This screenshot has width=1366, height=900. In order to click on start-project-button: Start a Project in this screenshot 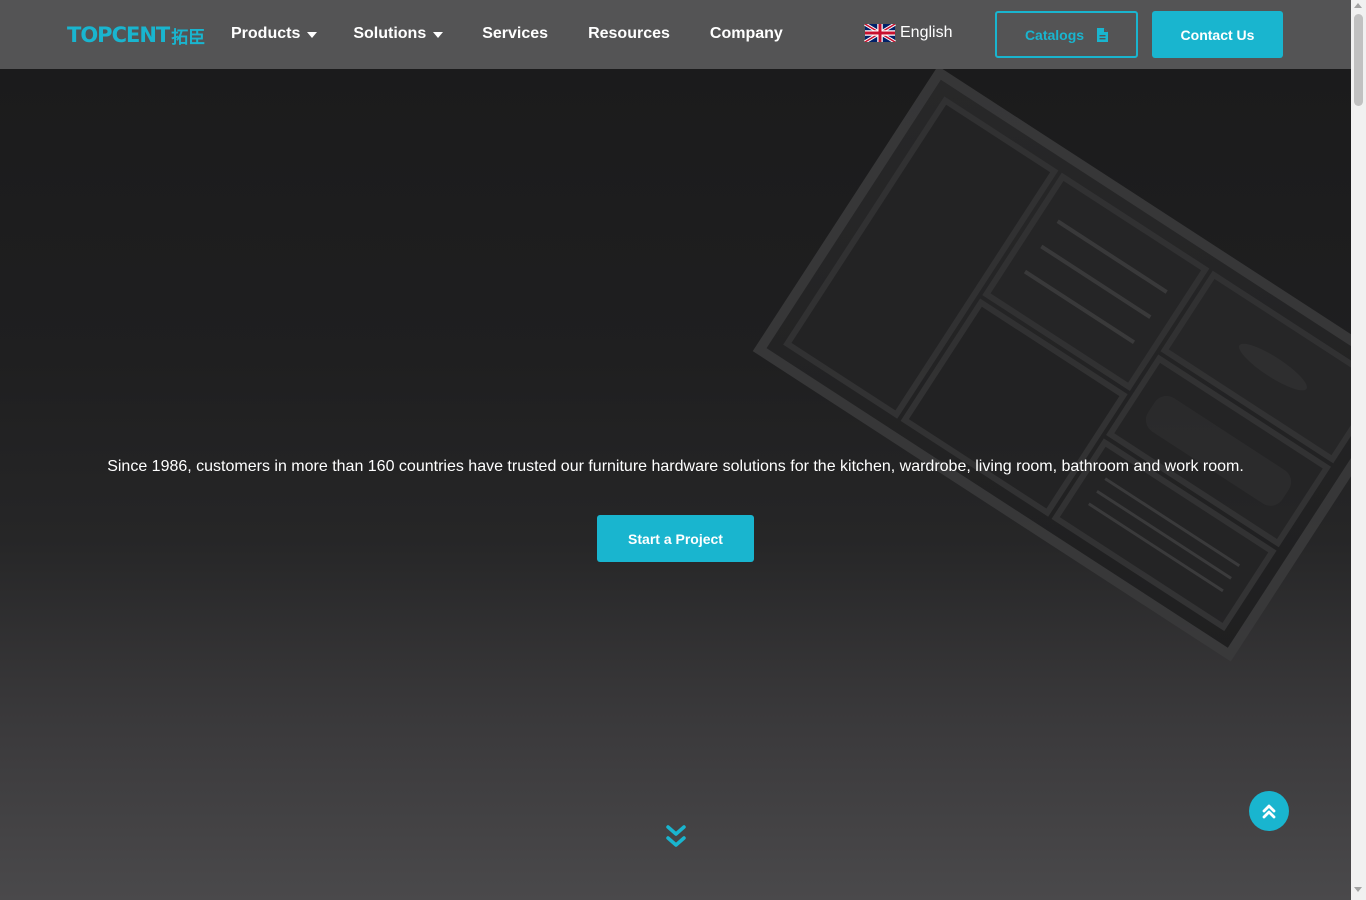, I will do `click(675, 538)`.